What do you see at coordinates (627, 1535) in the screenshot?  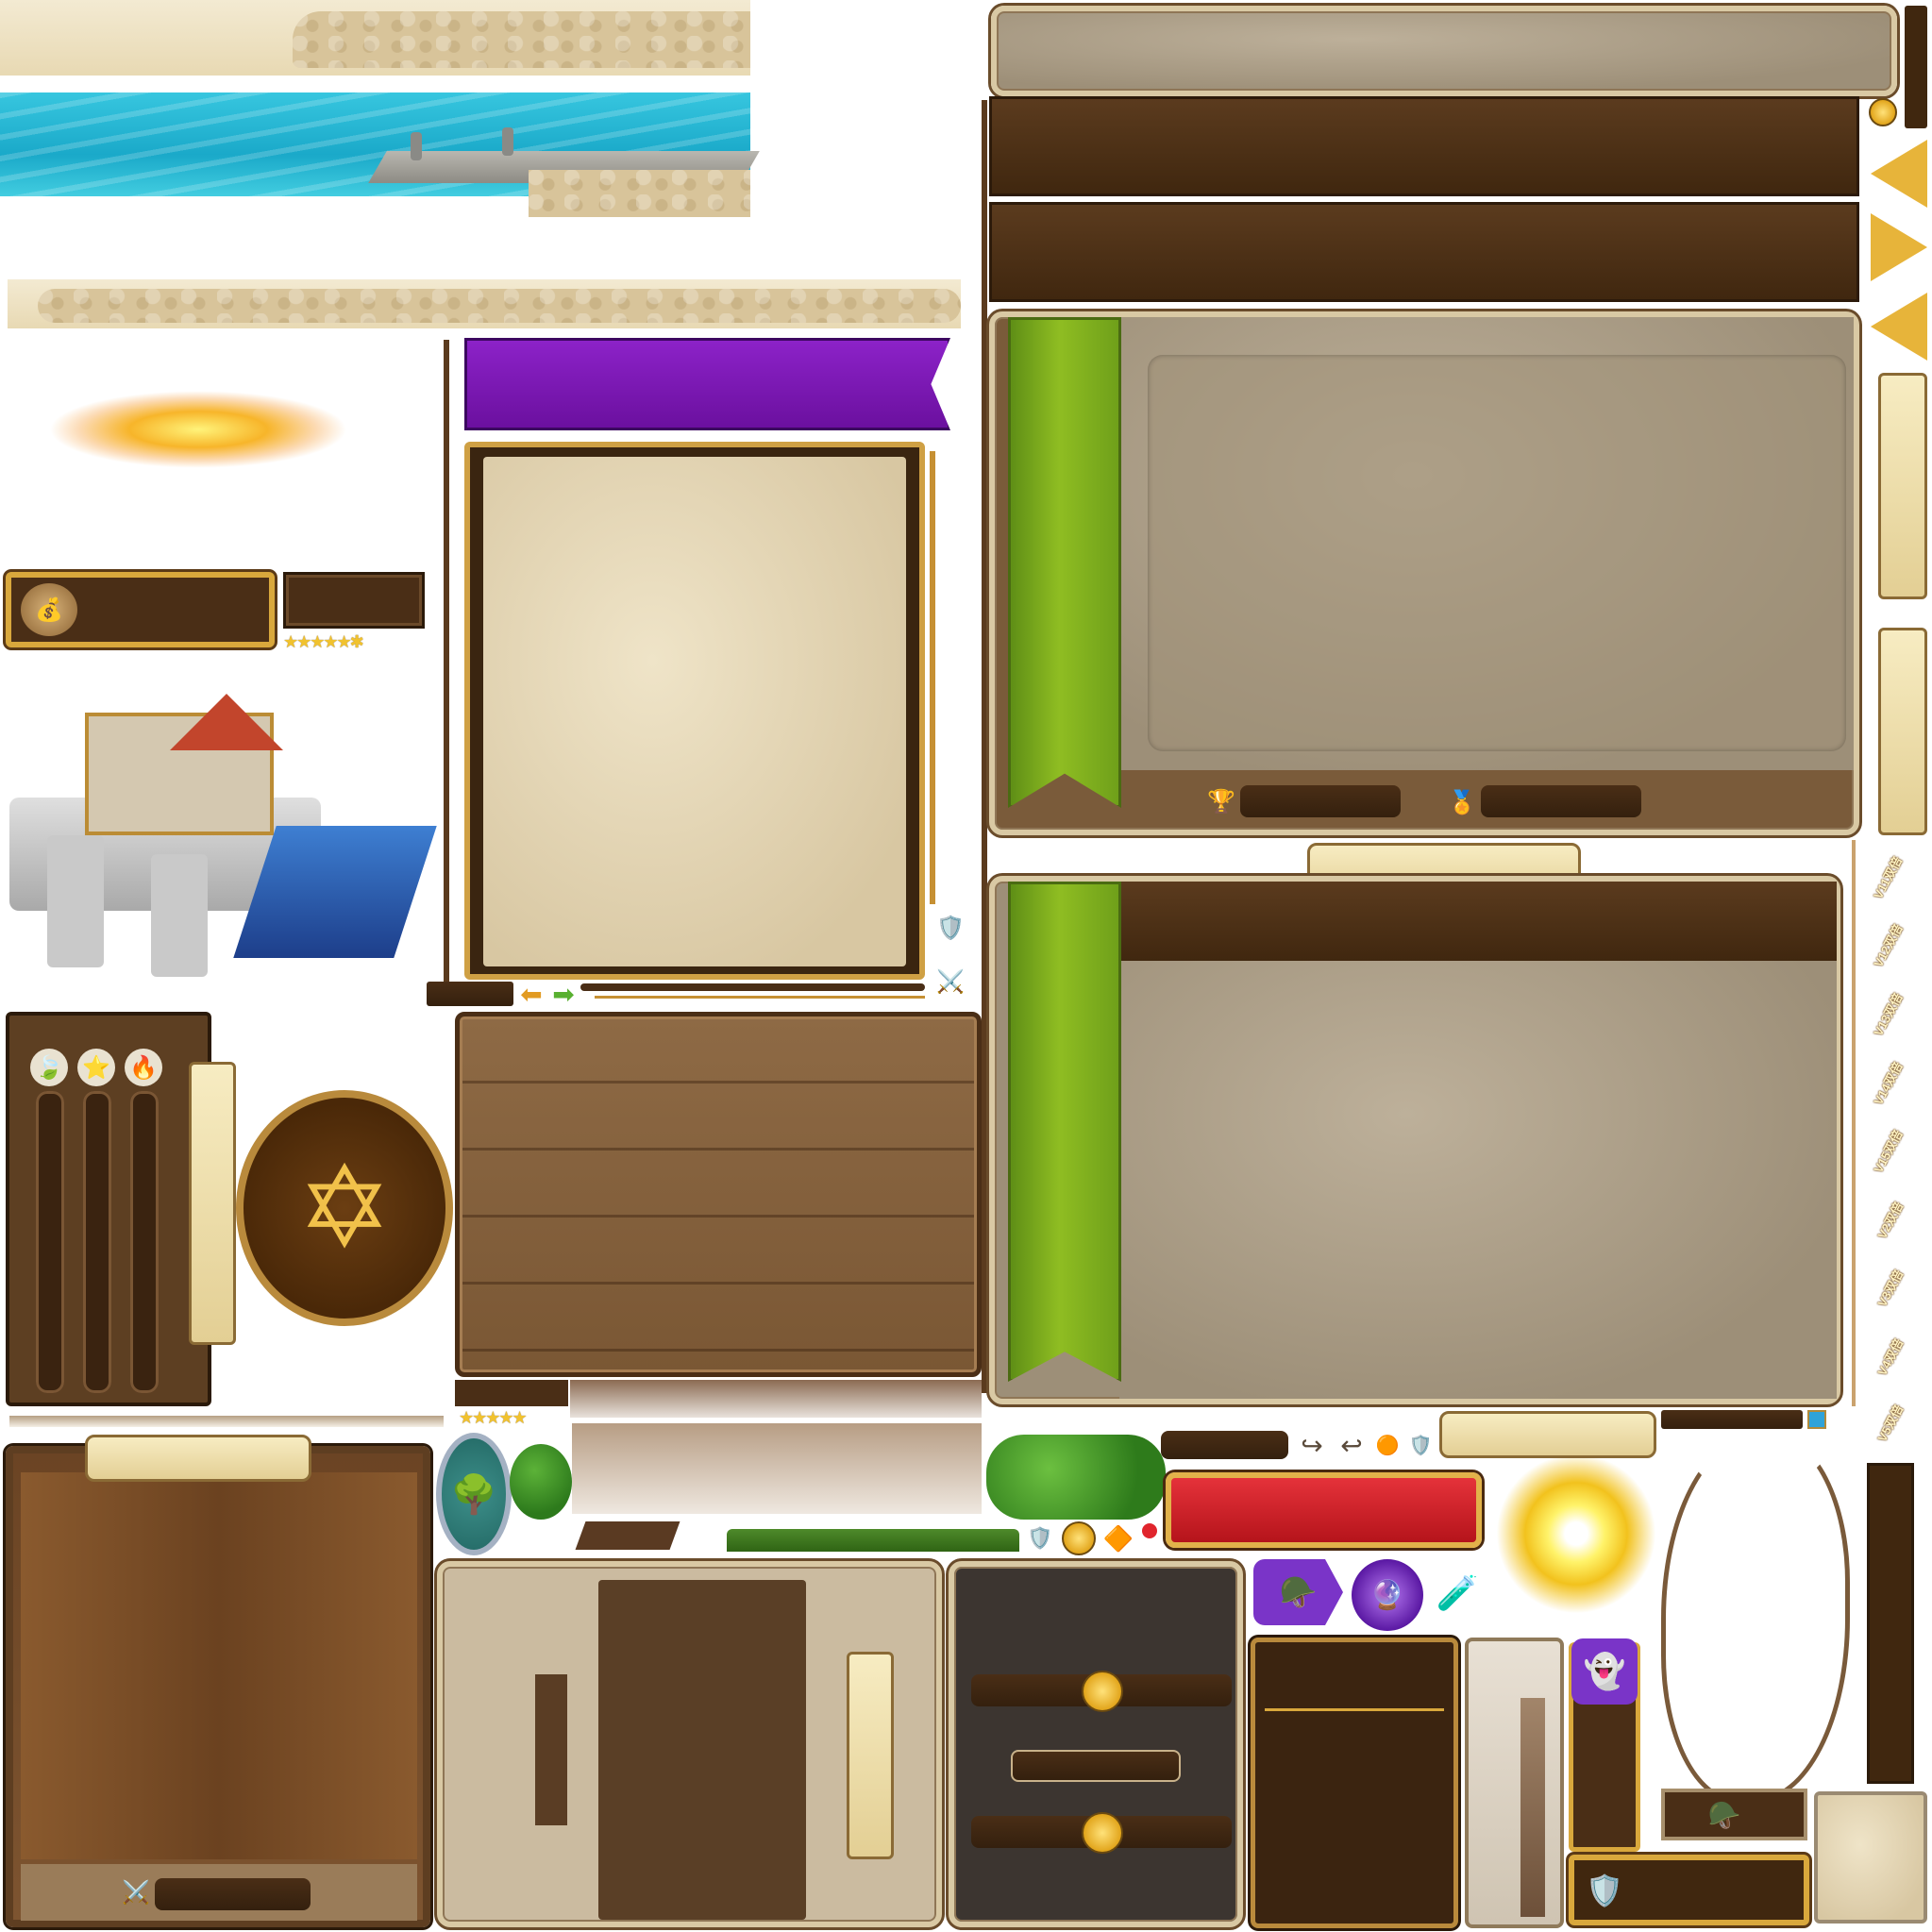 I see `wood-plank` at bounding box center [627, 1535].